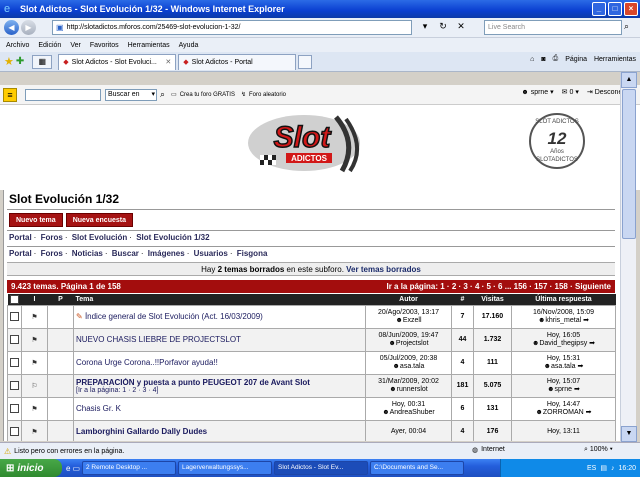  What do you see at coordinates (203, 95) in the screenshot?
I see `create-forum-link: ▭ Crea tu foro GRATIS` at bounding box center [203, 95].